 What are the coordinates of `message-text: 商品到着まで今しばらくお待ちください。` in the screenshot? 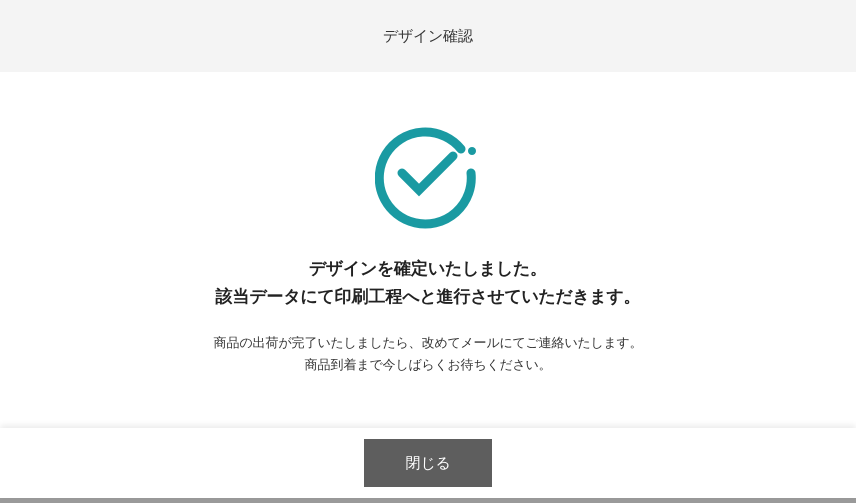 It's located at (428, 366).